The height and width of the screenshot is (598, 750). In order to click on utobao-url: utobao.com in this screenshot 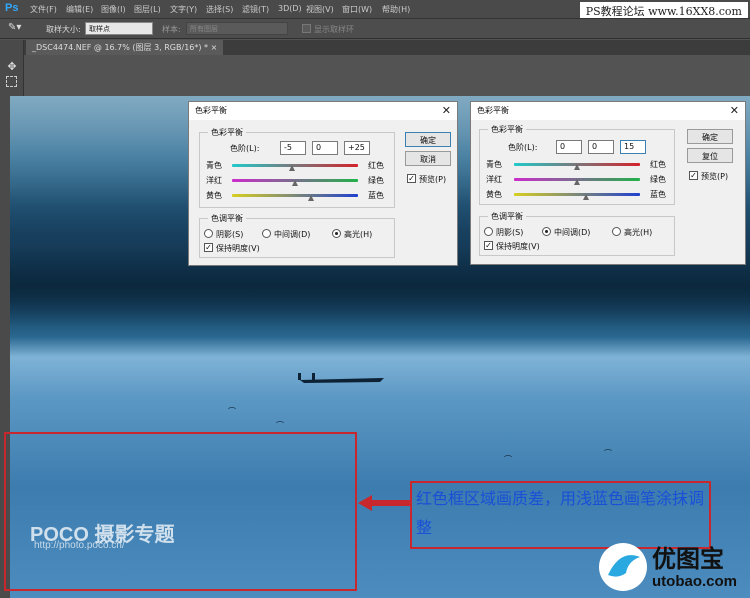, I will do `click(694, 581)`.